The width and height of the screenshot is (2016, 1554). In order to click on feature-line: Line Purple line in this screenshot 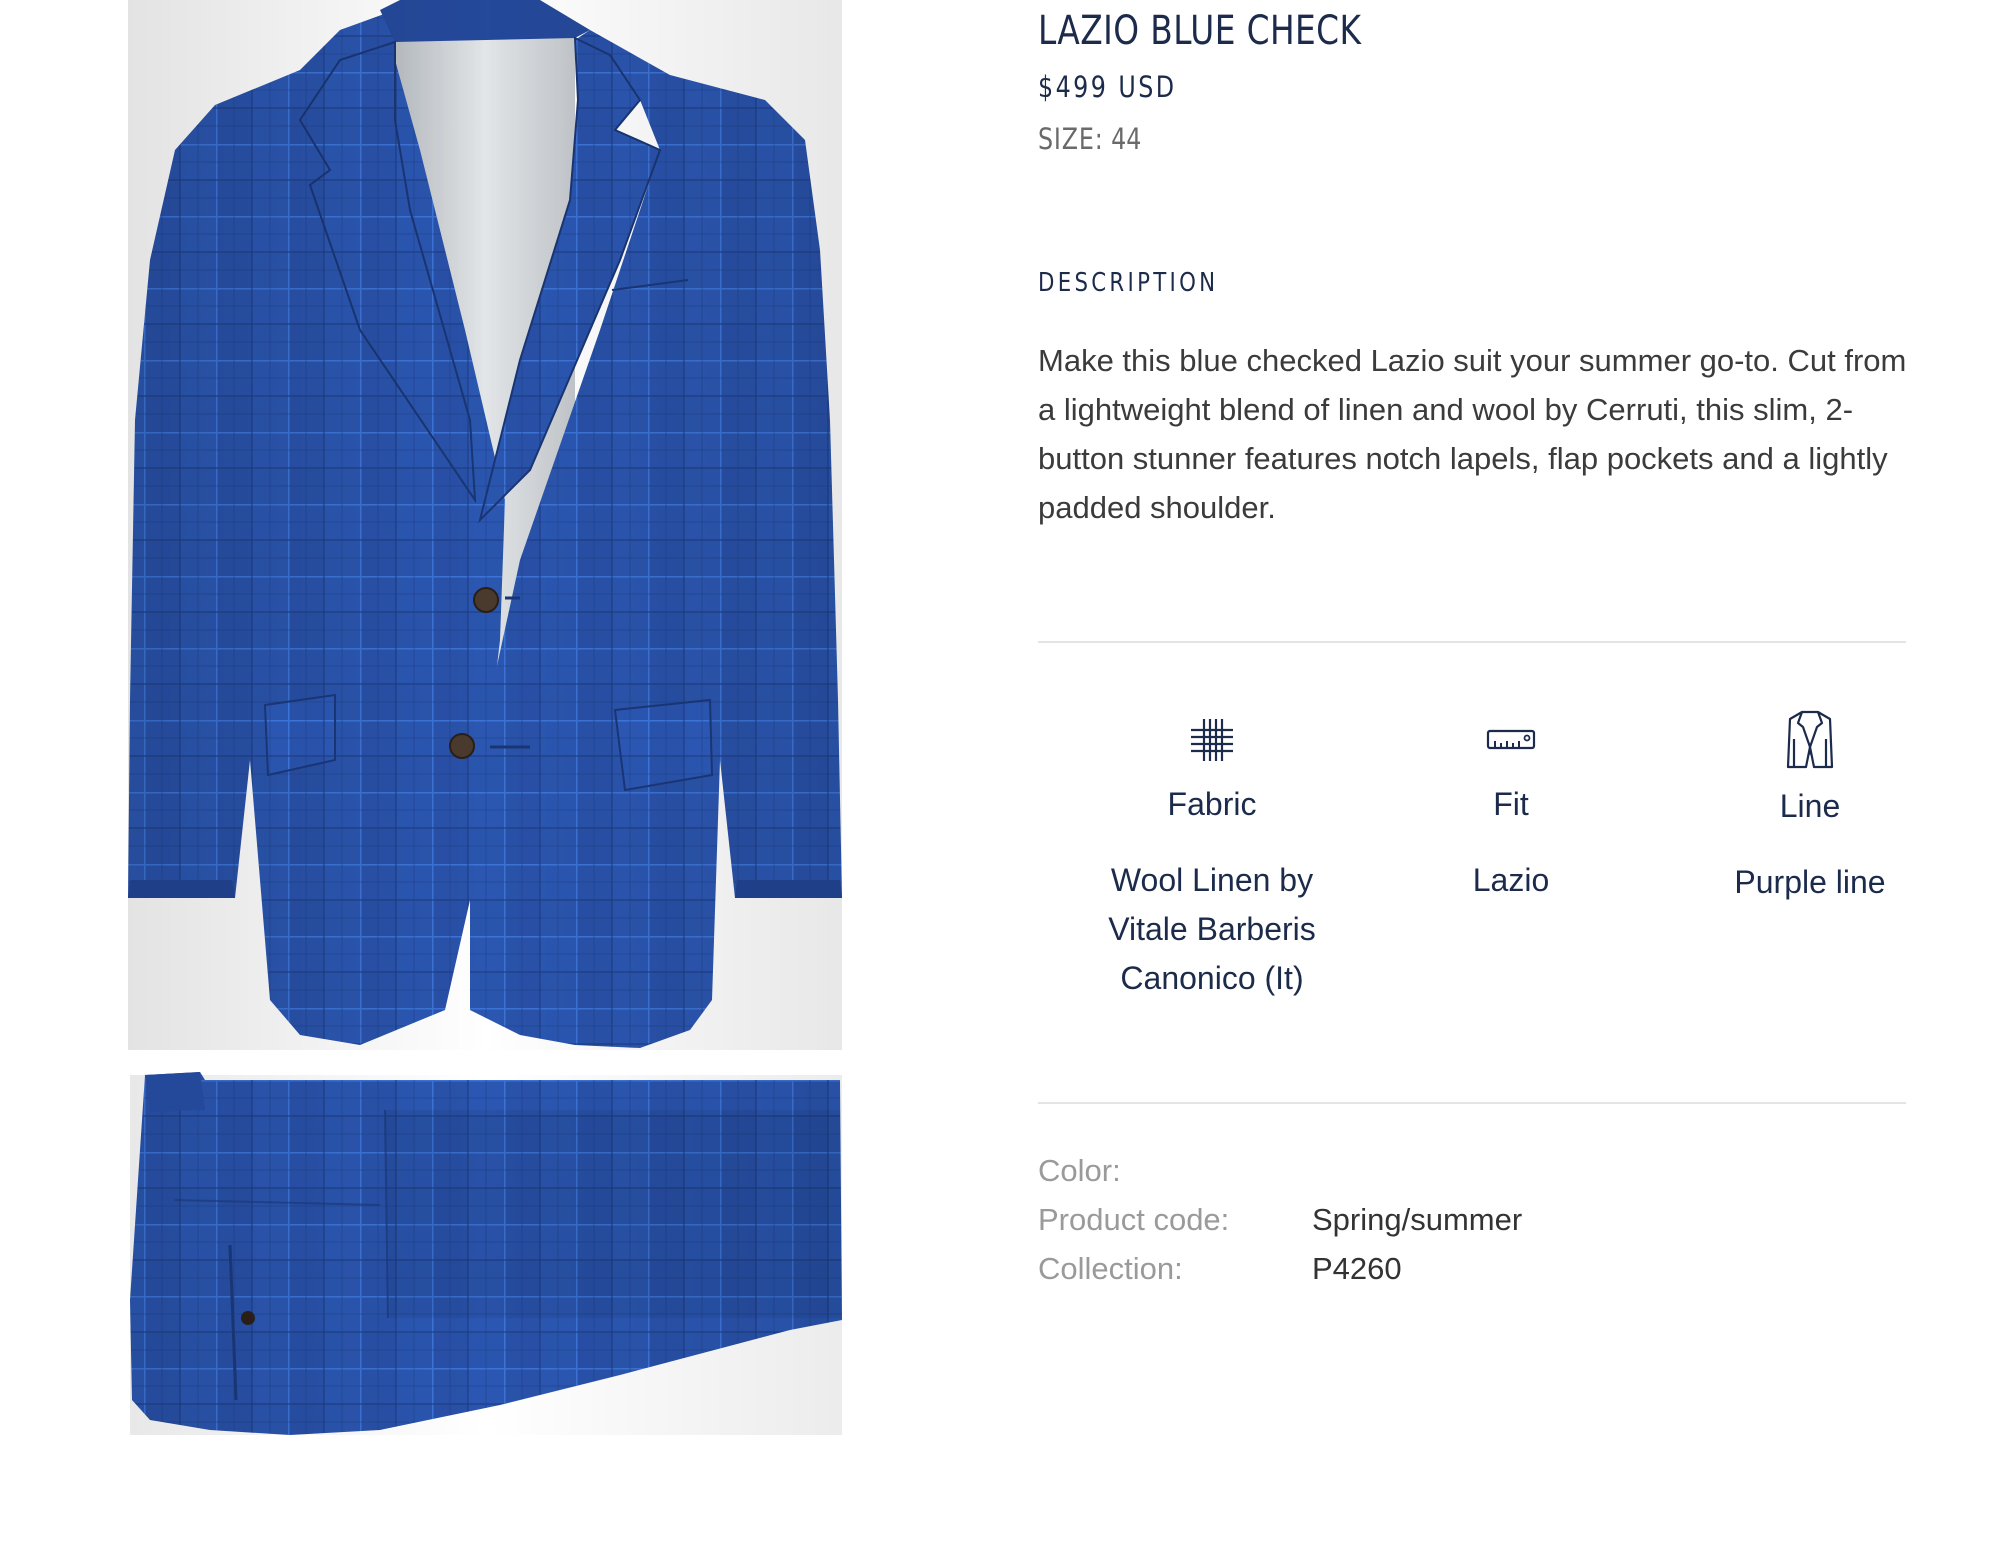, I will do `click(1810, 808)`.